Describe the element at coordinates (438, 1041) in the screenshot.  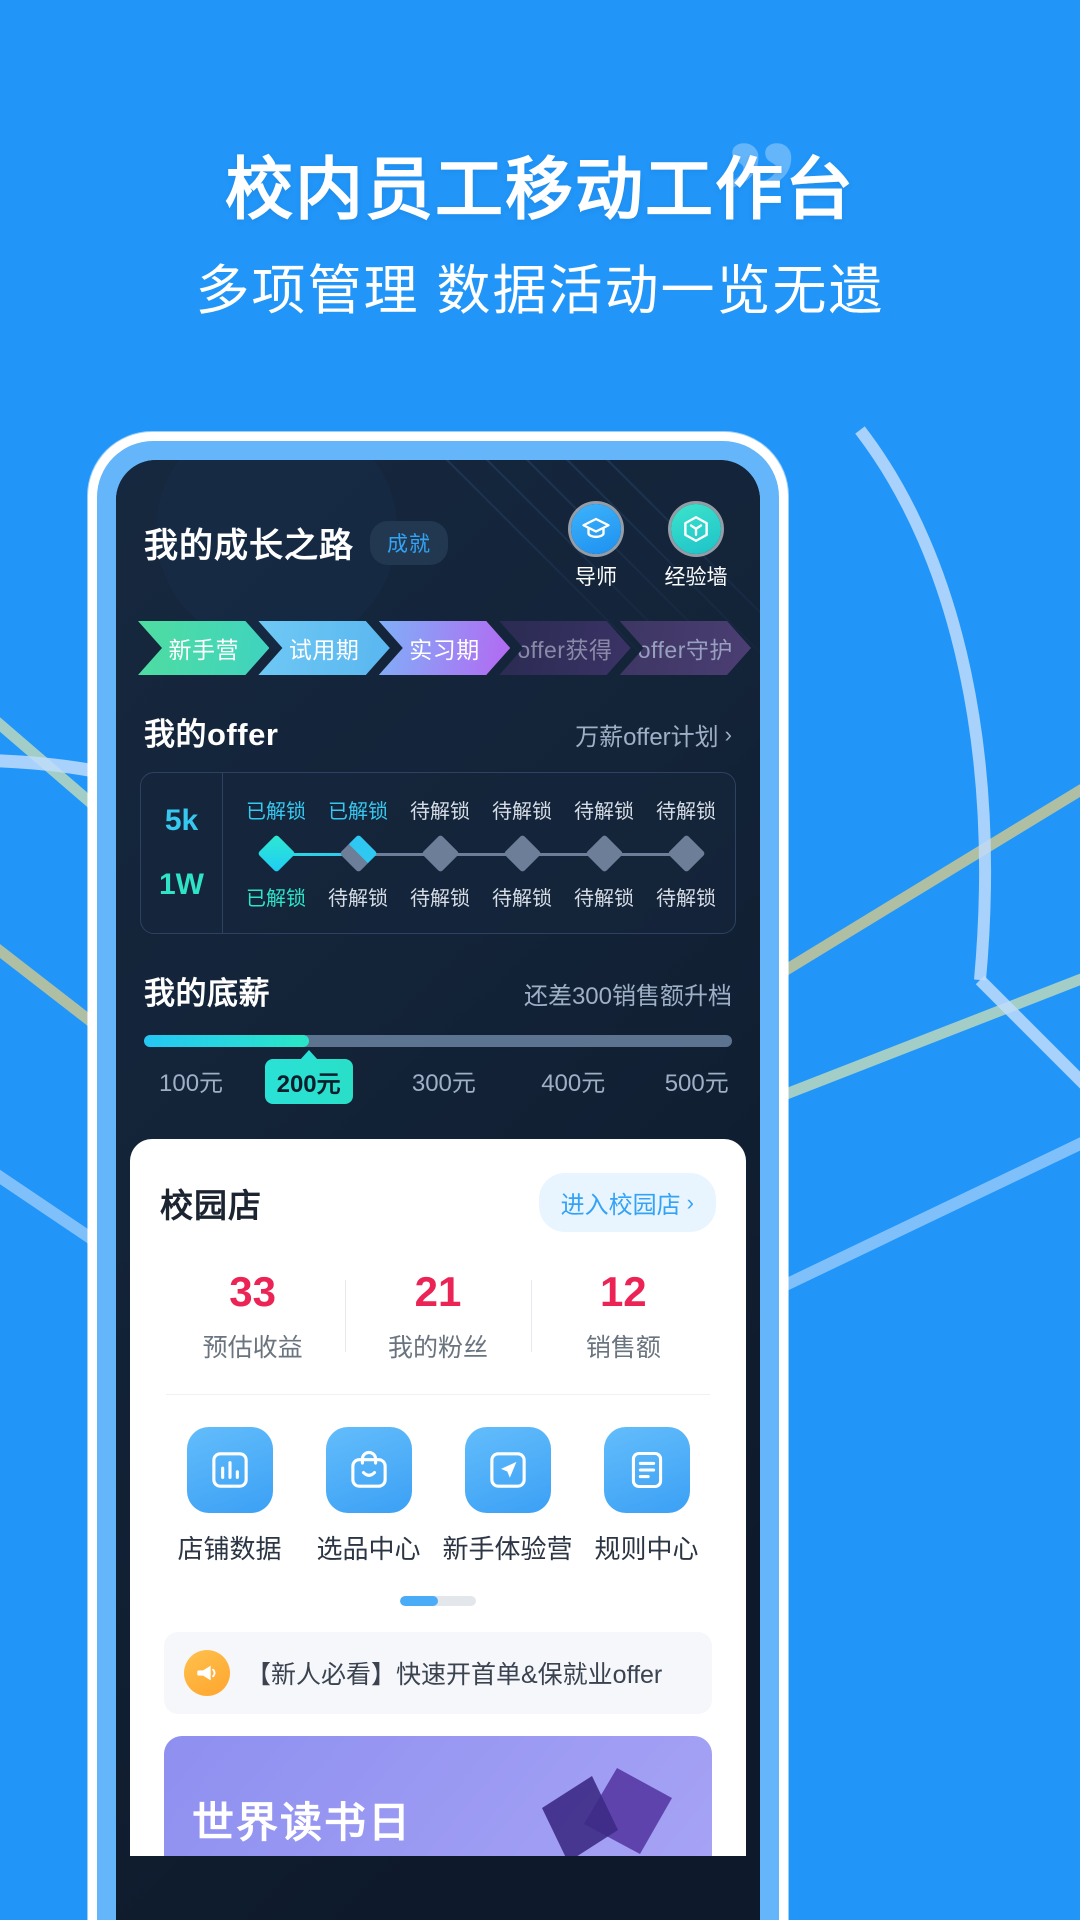
I see `salary-progress-track` at that location.